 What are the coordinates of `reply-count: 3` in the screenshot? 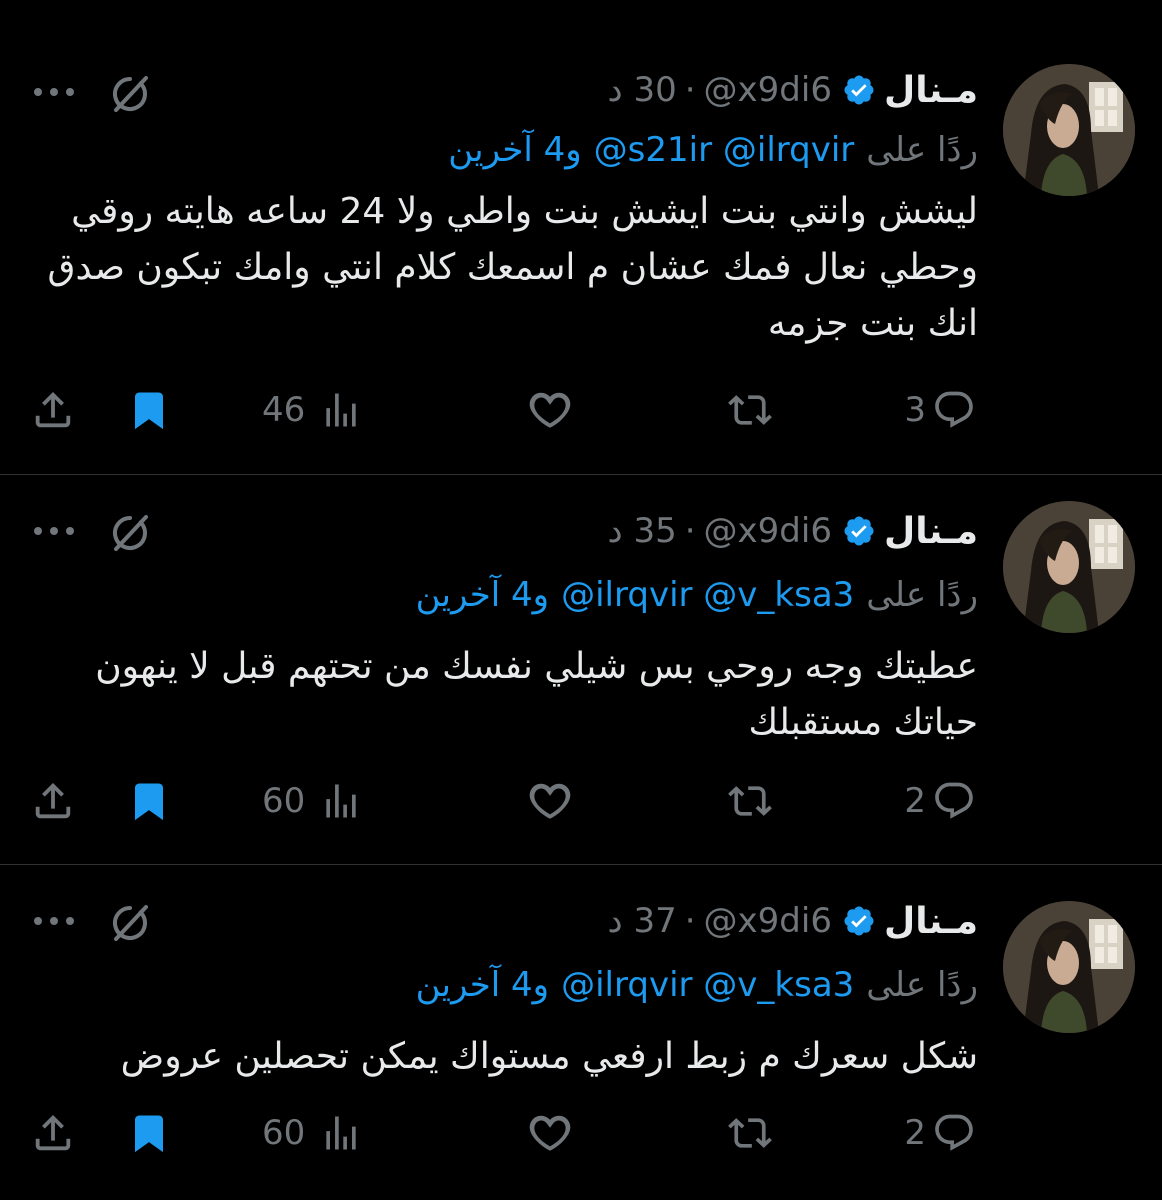 It's located at (915, 410).